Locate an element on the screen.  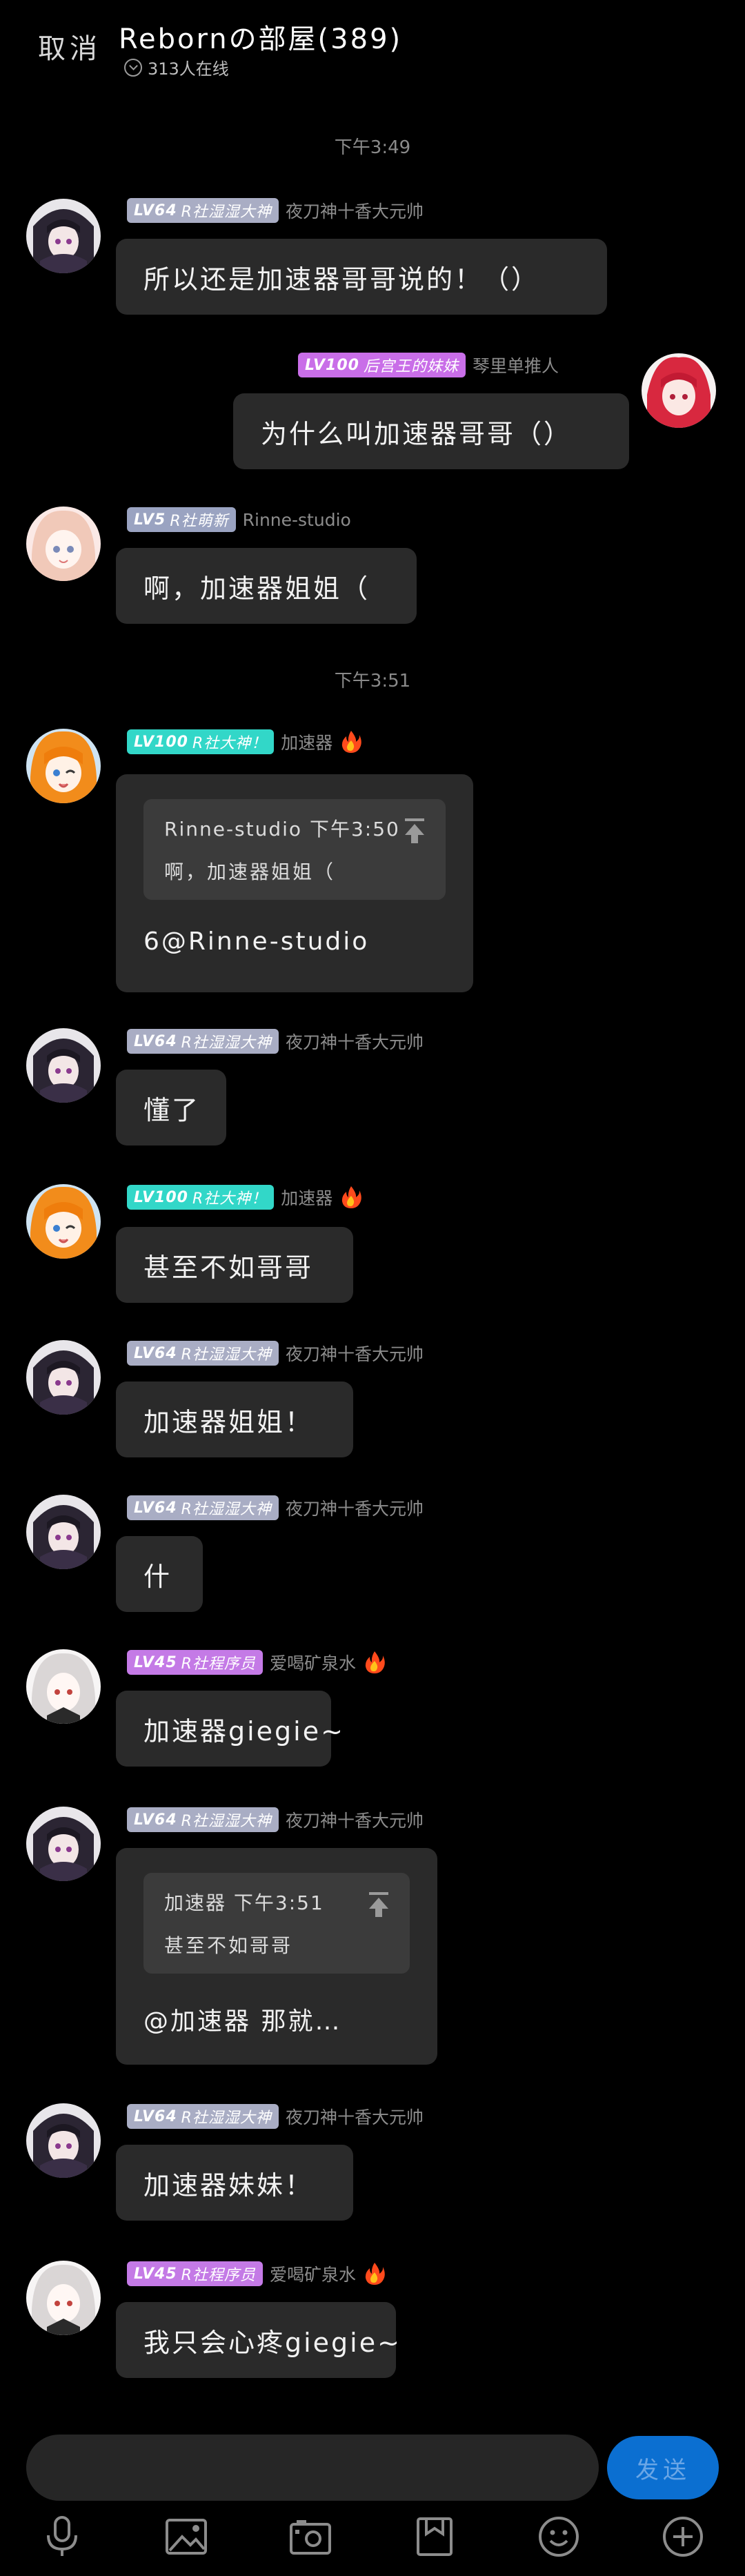
chat-header: 取消 Rebornの部屋(389) 313人在线 is located at coordinates (372, 48).